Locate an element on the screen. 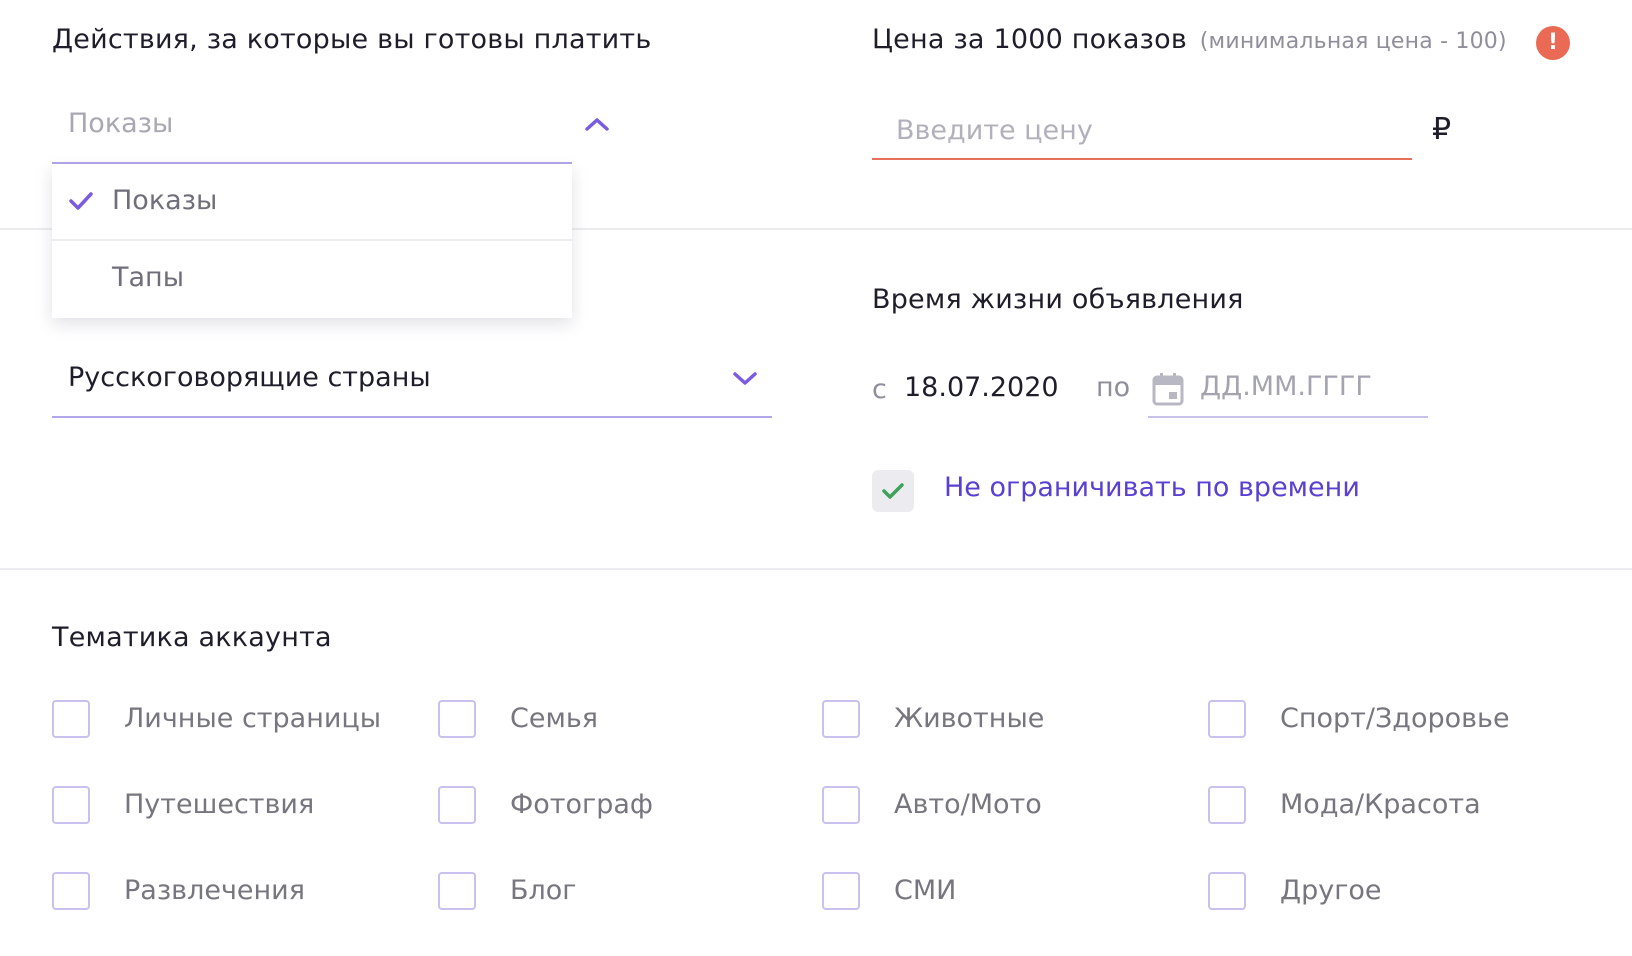  actions-select: Показы is located at coordinates (330, 130).